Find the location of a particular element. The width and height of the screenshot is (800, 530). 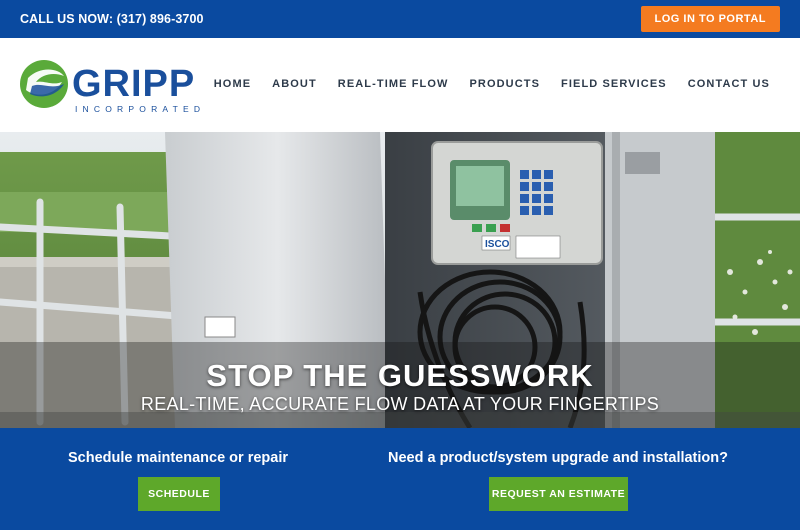

logo-tagline: INCORPORATED is located at coordinates (140, 109).